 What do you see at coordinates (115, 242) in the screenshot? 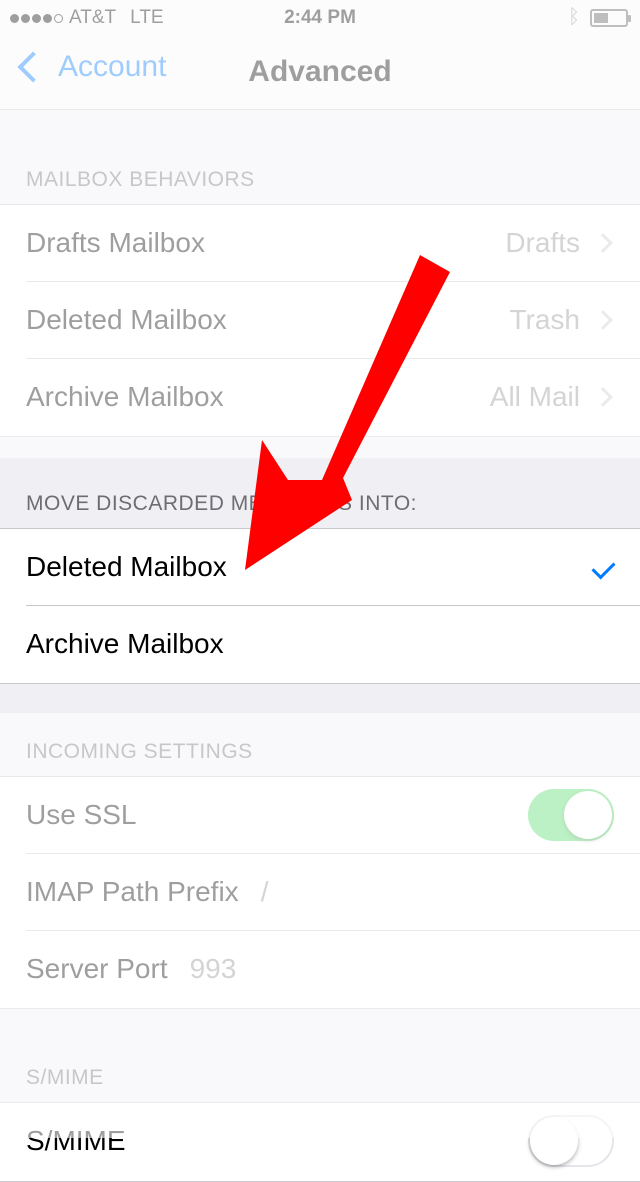
I see `row-label: Drafts Mailbox` at bounding box center [115, 242].